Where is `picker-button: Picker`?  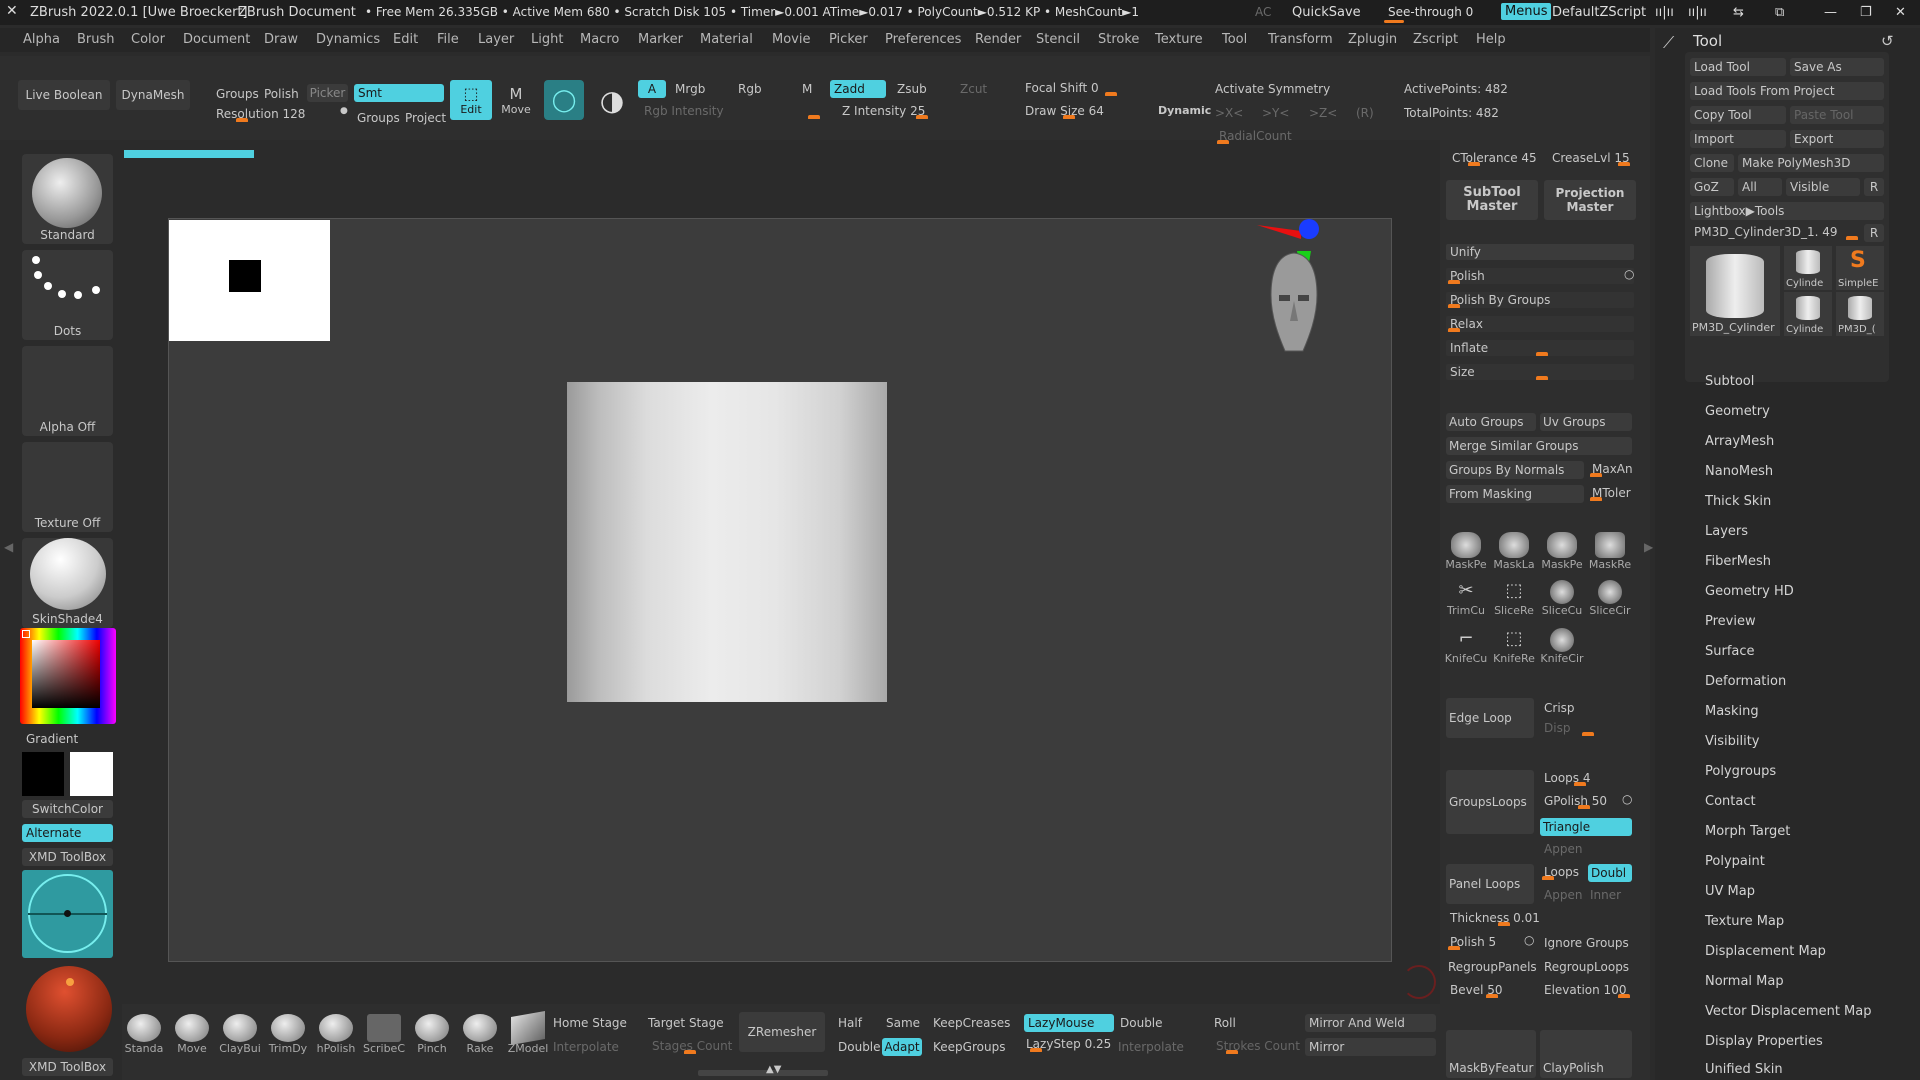 picker-button: Picker is located at coordinates (327, 93).